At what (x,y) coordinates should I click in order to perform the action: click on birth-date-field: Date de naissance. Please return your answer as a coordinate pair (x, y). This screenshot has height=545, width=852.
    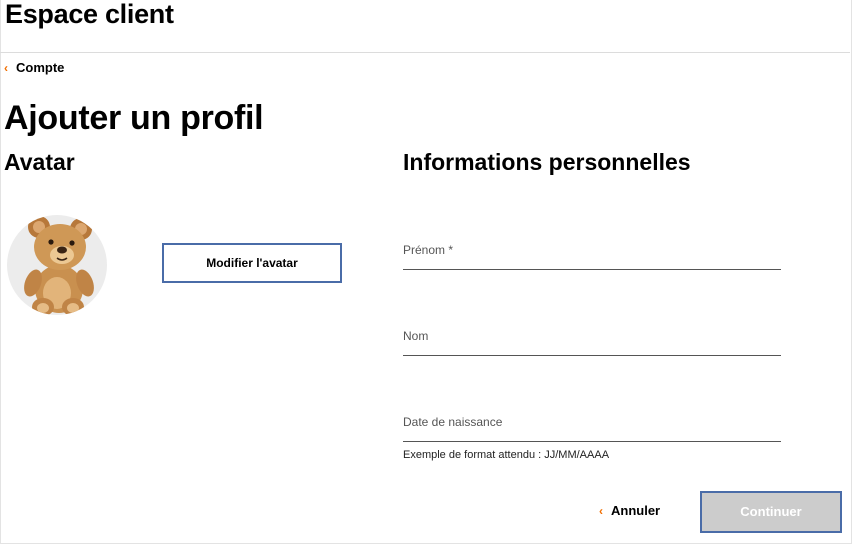
    Looking at the image, I should click on (592, 426).